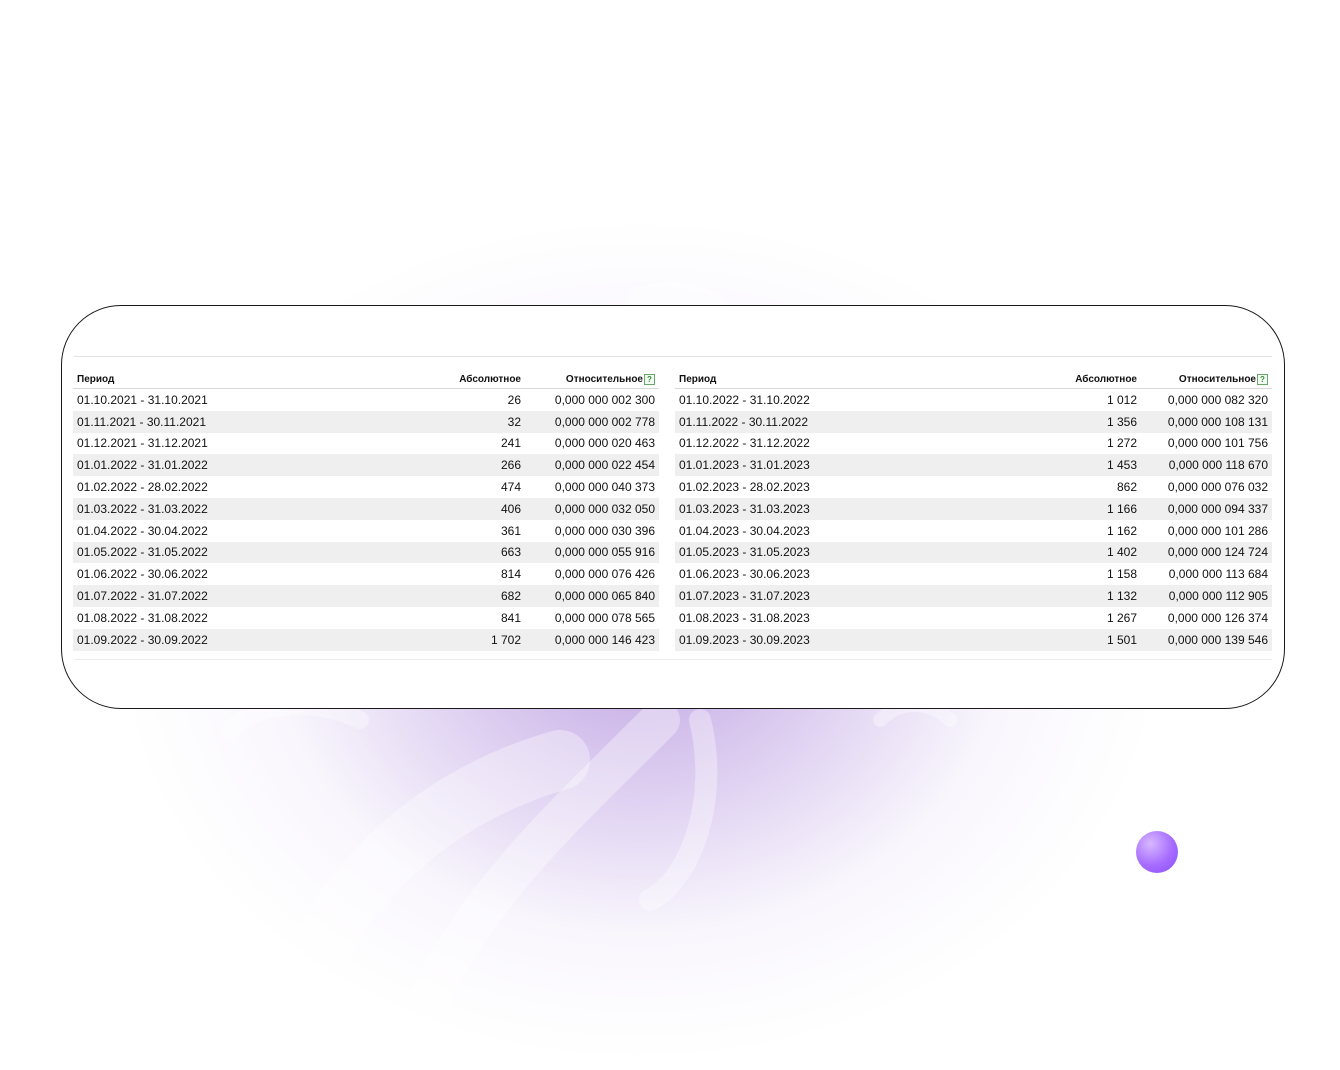 The height and width of the screenshot is (1070, 1340). Describe the element at coordinates (223, 421) in the screenshot. I see `period-cell: 01.11.2021 - 30.11.2021` at that location.